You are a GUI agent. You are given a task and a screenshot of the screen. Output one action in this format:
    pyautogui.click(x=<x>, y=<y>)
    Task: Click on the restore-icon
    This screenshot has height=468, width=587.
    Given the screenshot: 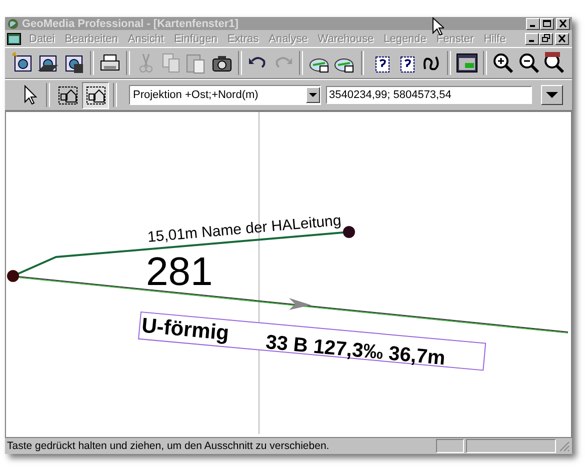 What is the action you would take?
    pyautogui.click(x=546, y=38)
    